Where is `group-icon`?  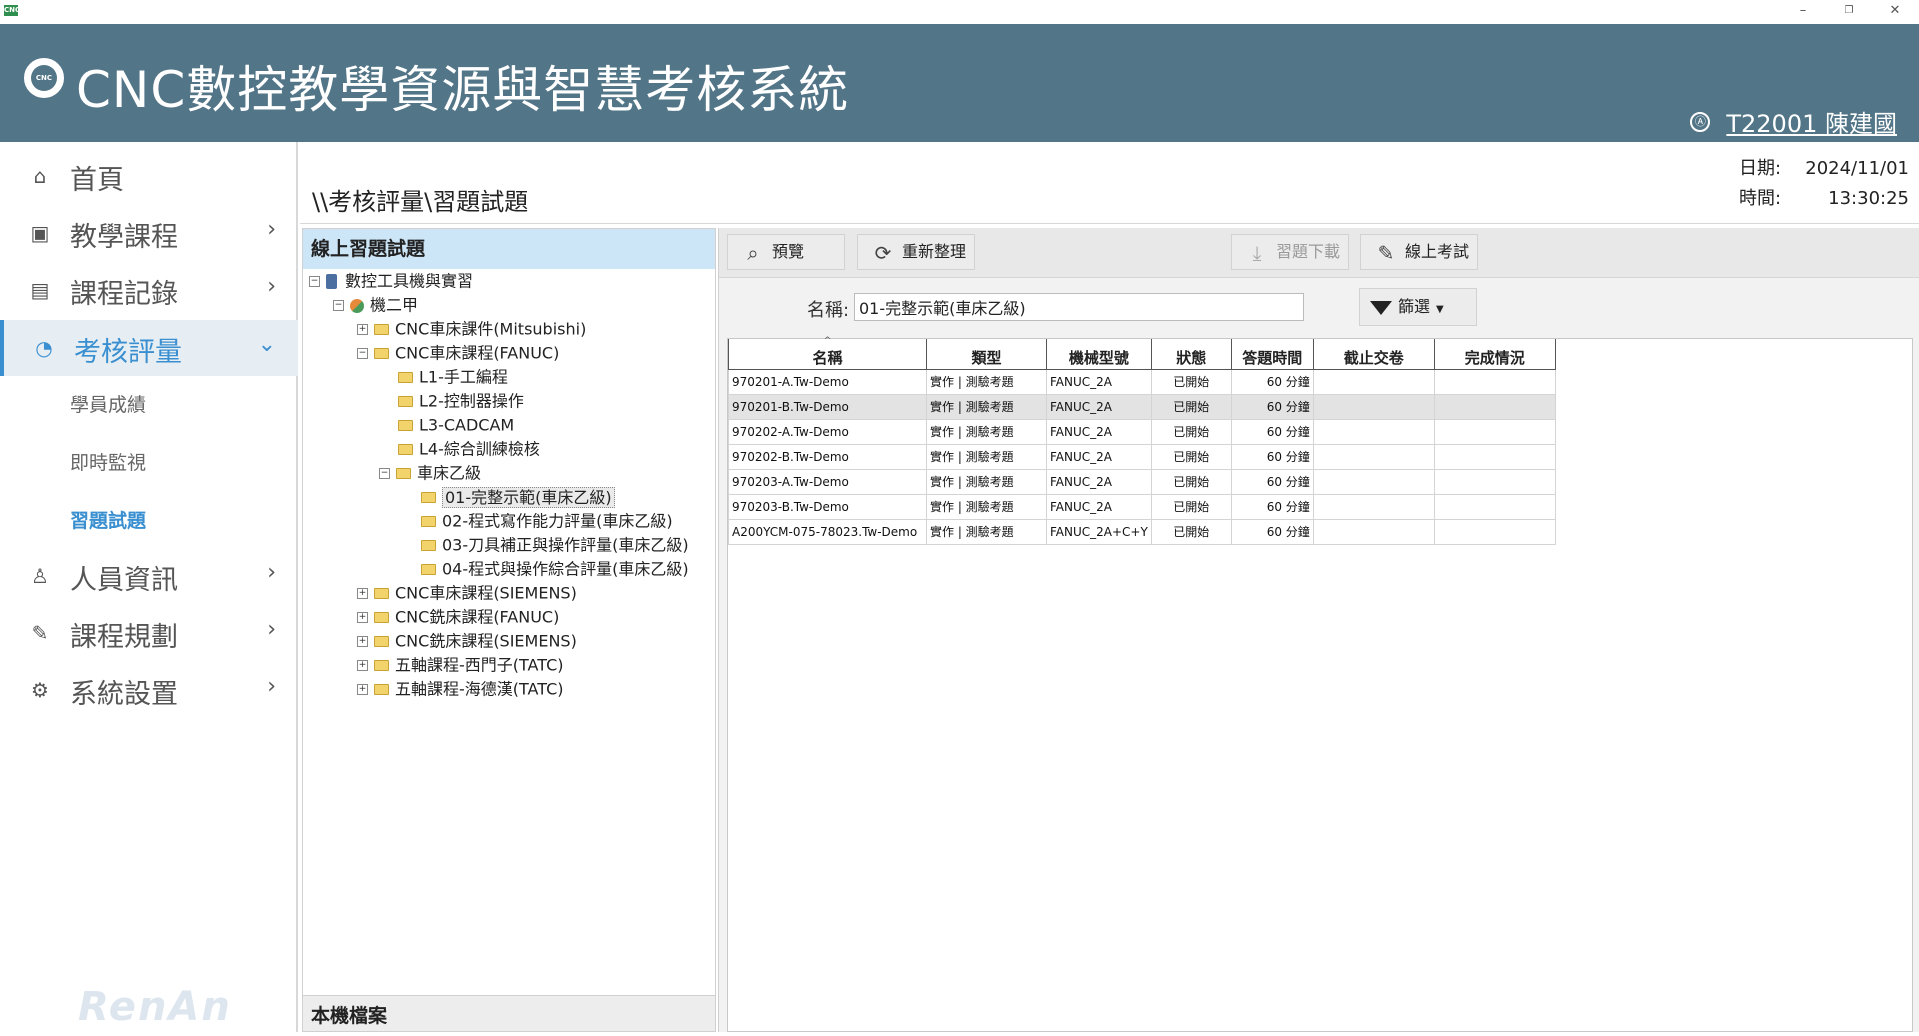 group-icon is located at coordinates (357, 305).